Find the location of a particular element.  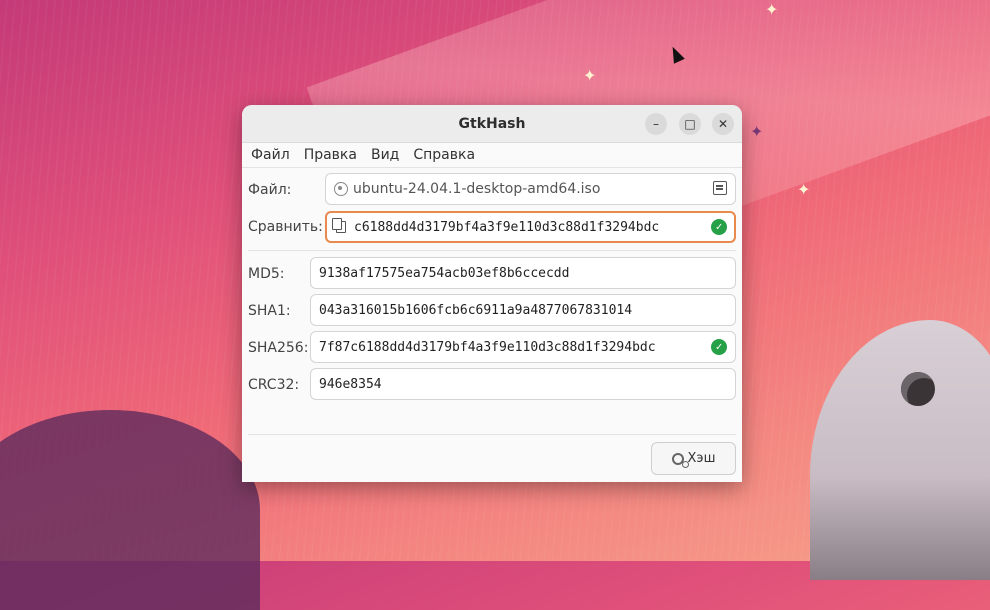

hash-button: Хэш is located at coordinates (693, 458).